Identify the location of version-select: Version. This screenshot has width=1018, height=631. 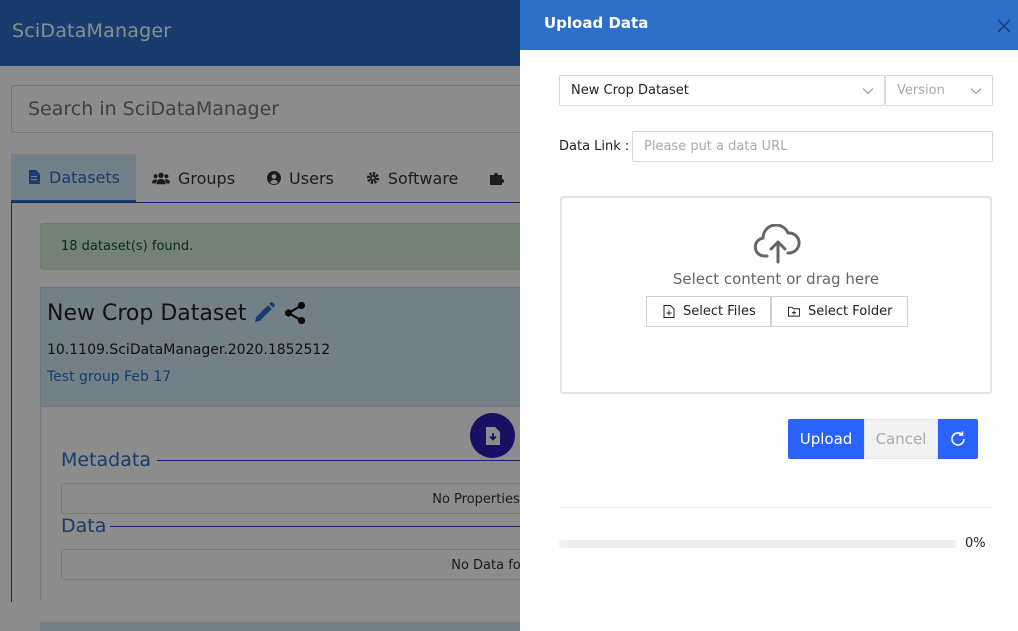
(939, 90).